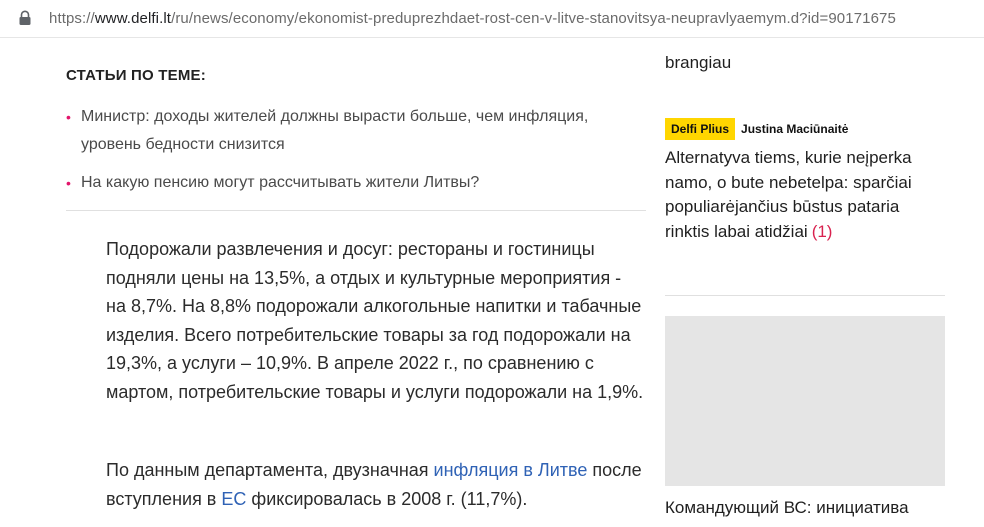  What do you see at coordinates (25, 17) in the screenshot?
I see `lock-icon` at bounding box center [25, 17].